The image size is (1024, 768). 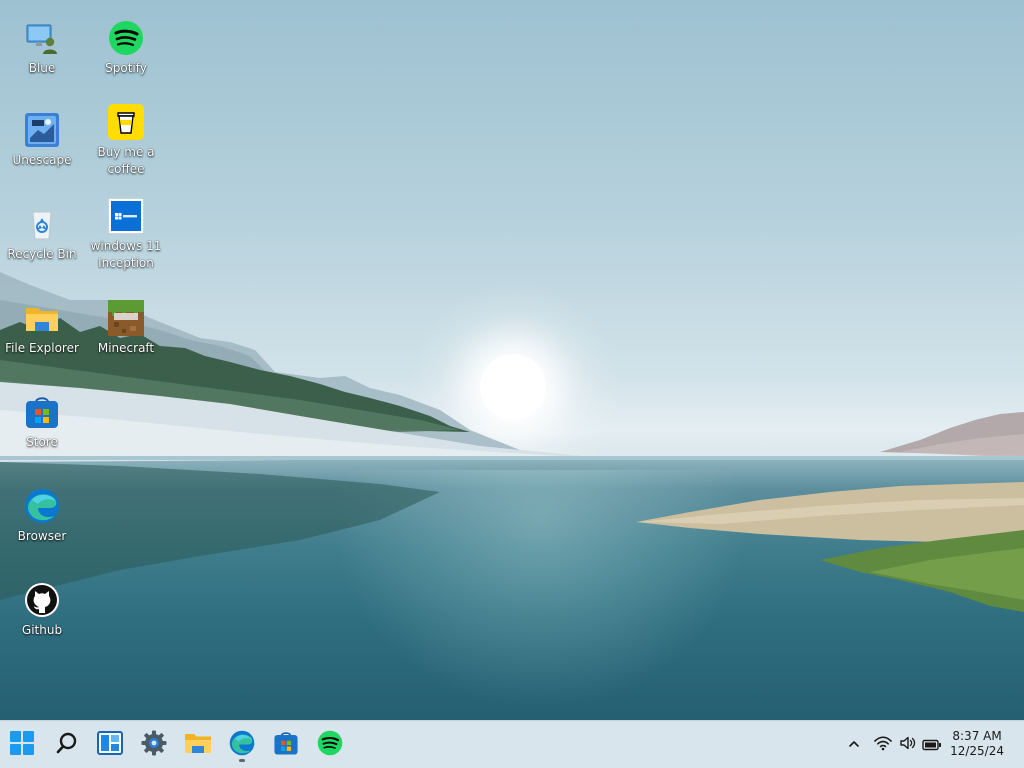 What do you see at coordinates (42, 224) in the screenshot?
I see `recycle-bin-icon` at bounding box center [42, 224].